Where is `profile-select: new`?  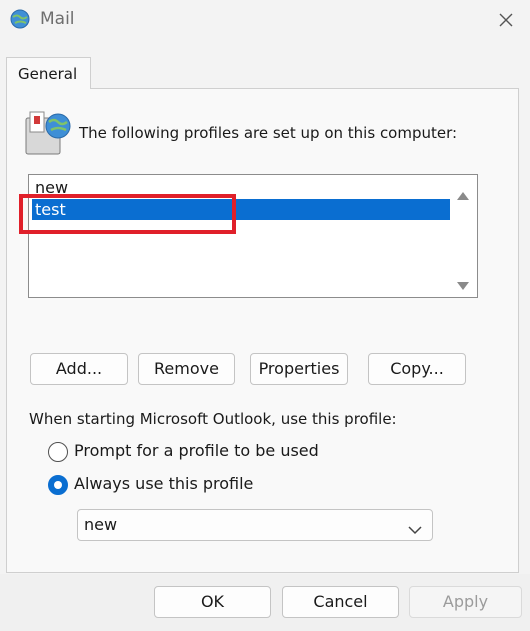
profile-select: new is located at coordinates (255, 525).